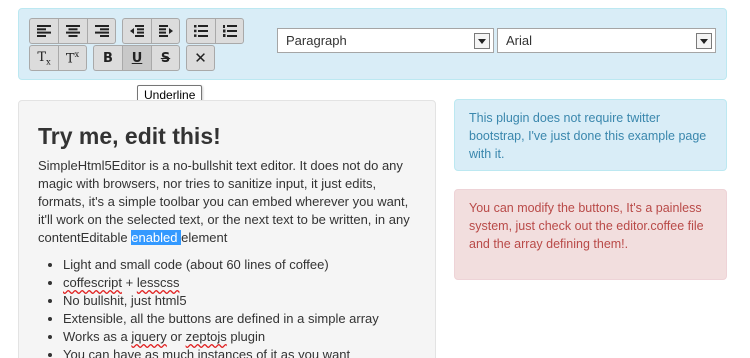 This screenshot has width=750, height=358. I want to click on format-button-group: B U S, so click(136, 58).